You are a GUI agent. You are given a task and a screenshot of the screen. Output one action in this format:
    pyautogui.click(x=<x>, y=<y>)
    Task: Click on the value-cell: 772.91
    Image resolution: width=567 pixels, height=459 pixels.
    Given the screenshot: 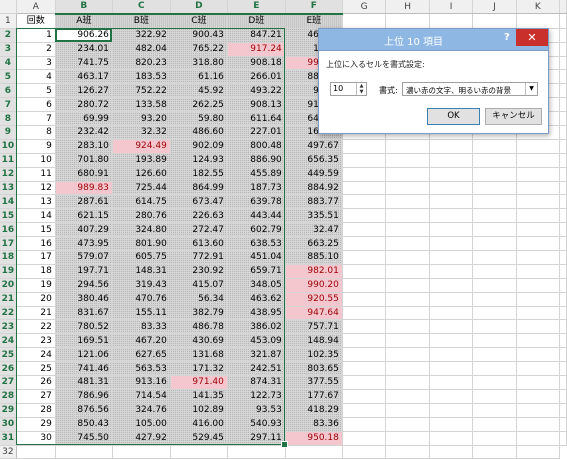 What is the action you would take?
    pyautogui.click(x=199, y=257)
    